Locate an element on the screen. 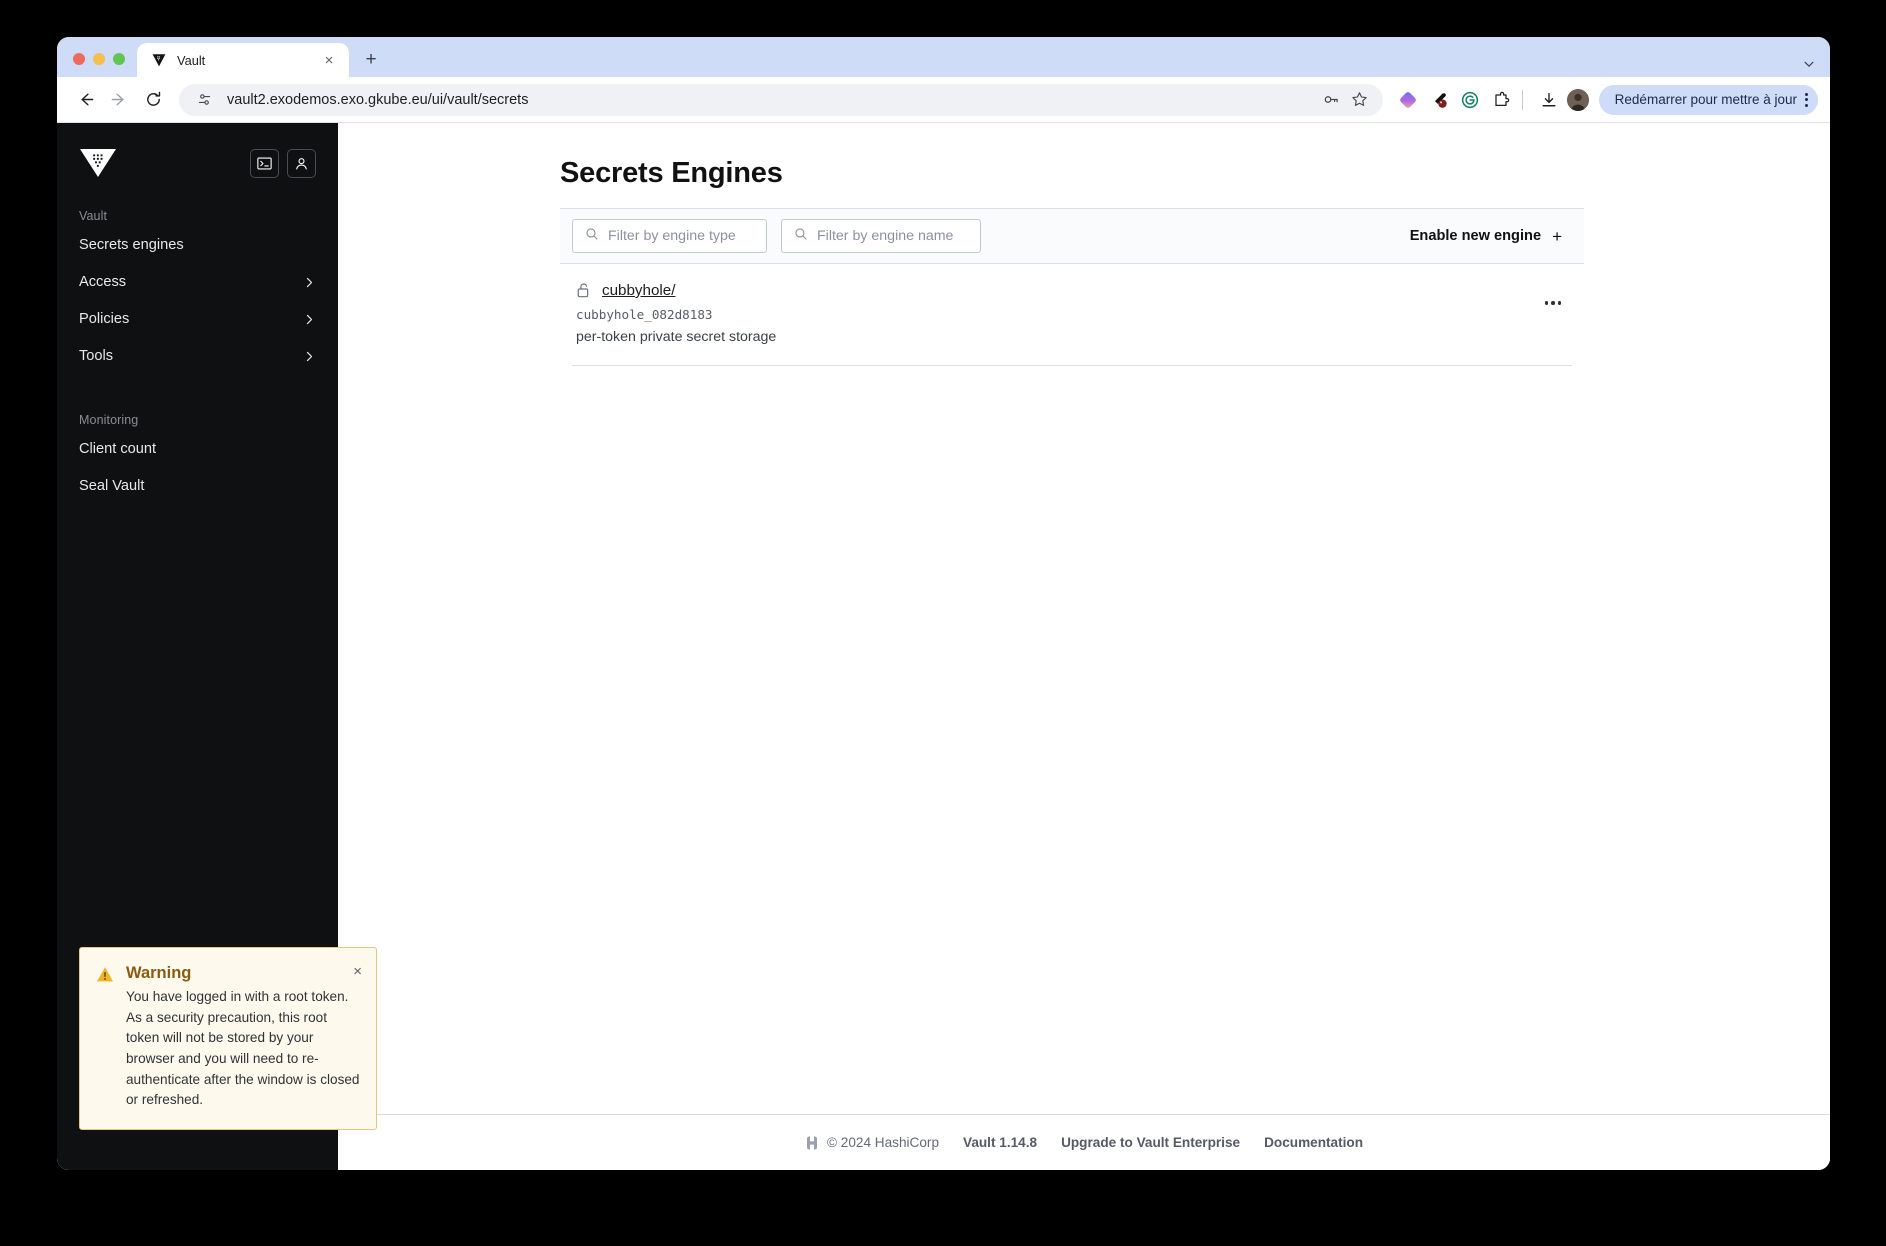 Image resolution: width=1886 pixels, height=1246 pixels. extension-icons is located at coordinates (1452, 100).